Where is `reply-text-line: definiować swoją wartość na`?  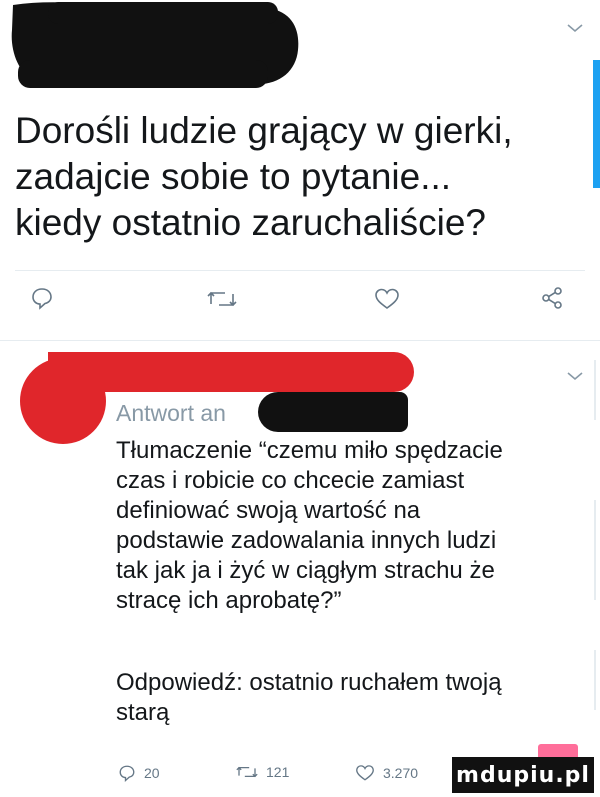
reply-text-line: definiować swoją wartość na is located at coordinates (268, 510).